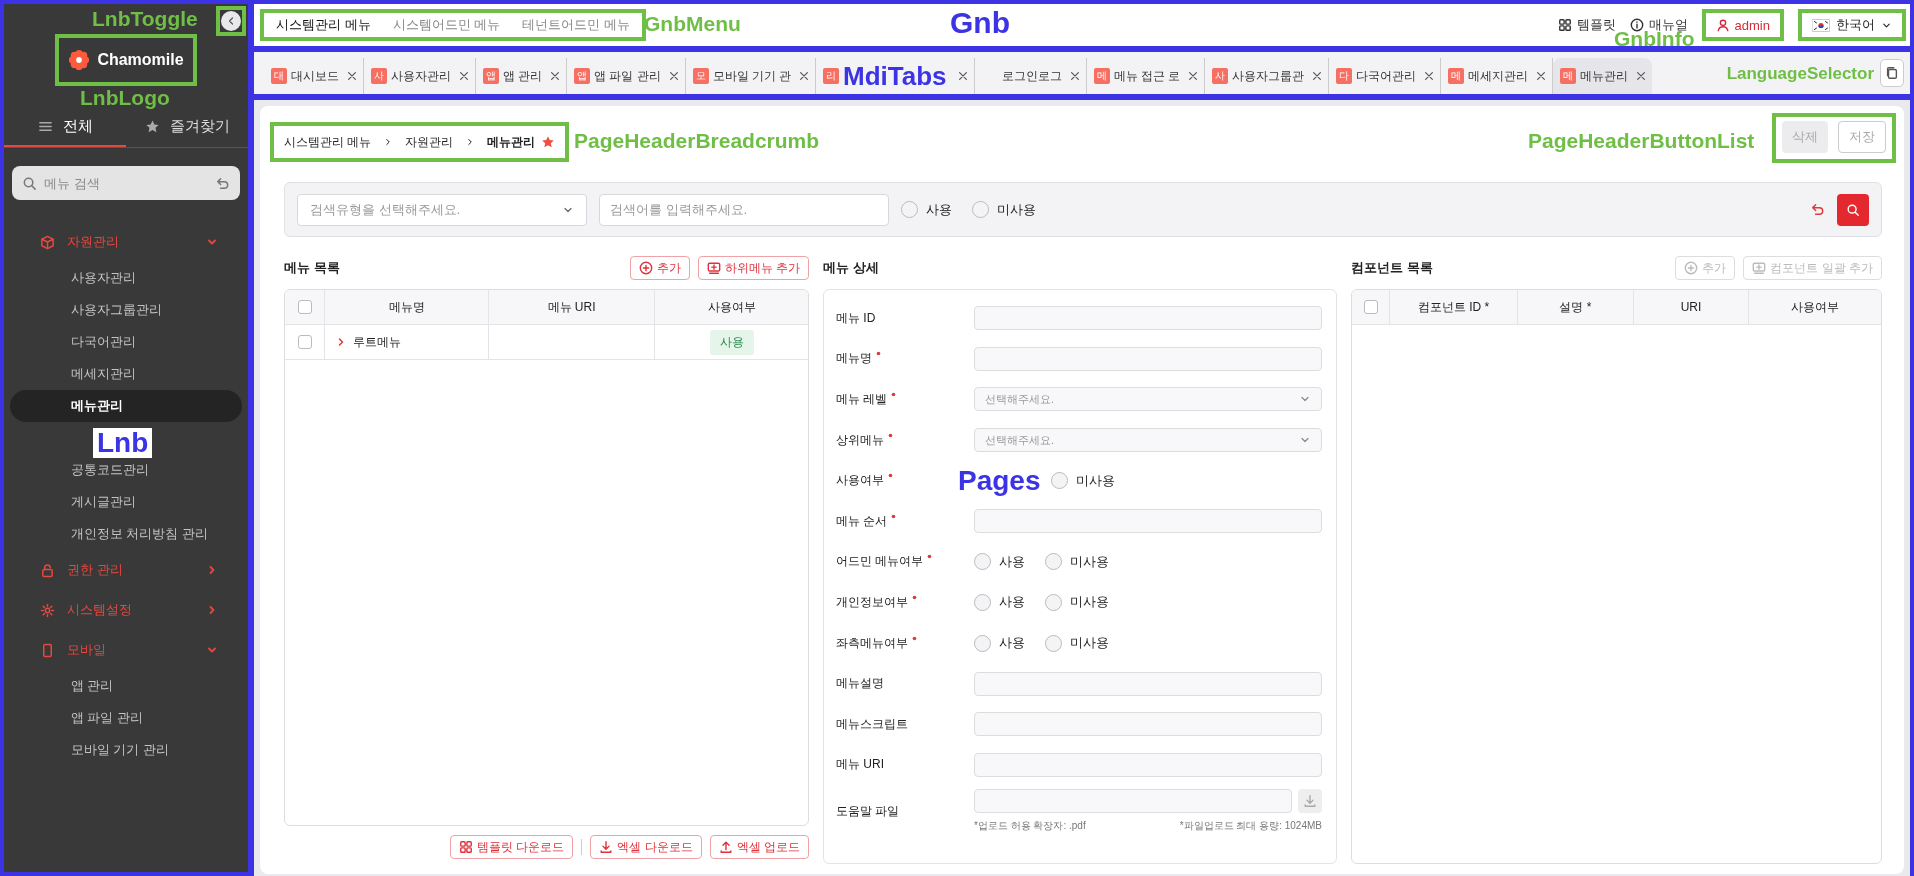 The width and height of the screenshot is (1914, 876). What do you see at coordinates (79, 60) in the screenshot?
I see `flower-icon` at bounding box center [79, 60].